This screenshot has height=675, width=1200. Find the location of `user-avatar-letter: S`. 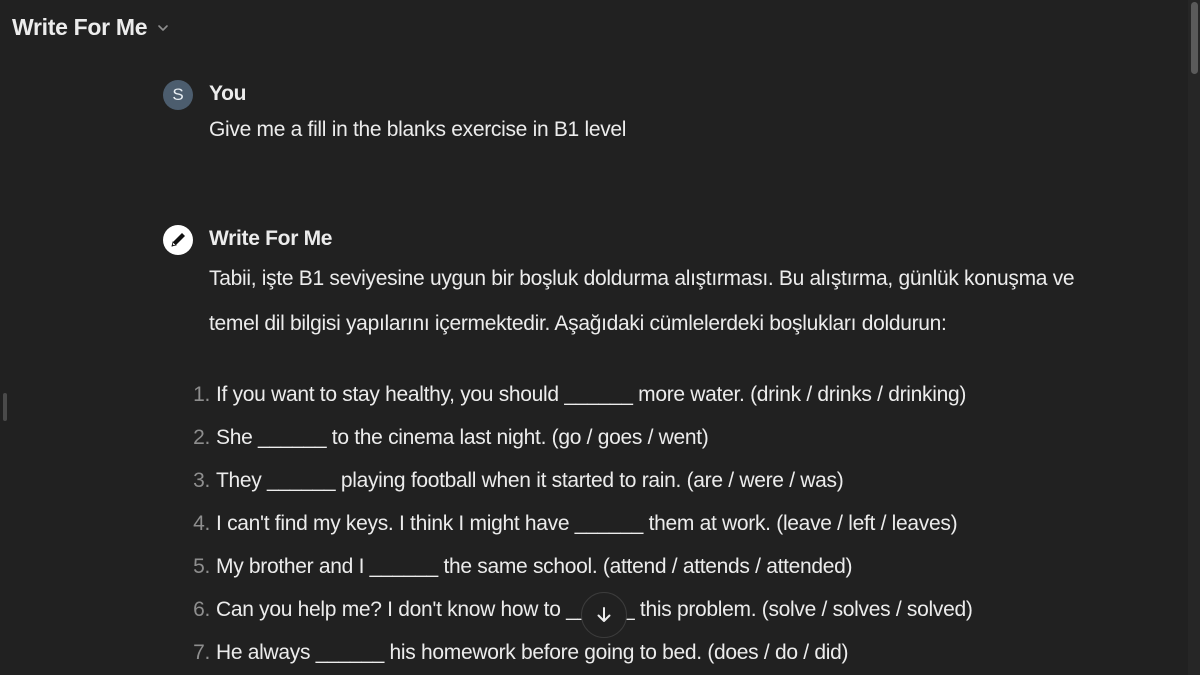

user-avatar-letter: S is located at coordinates (178, 94).